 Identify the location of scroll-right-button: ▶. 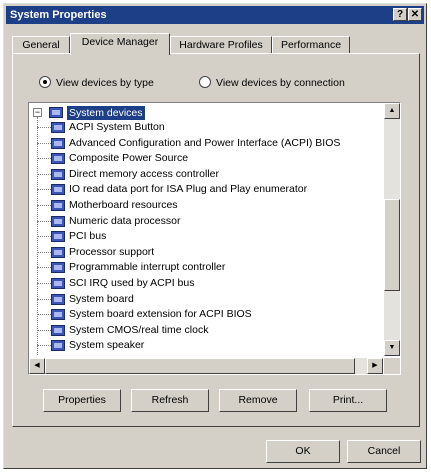
(375, 366).